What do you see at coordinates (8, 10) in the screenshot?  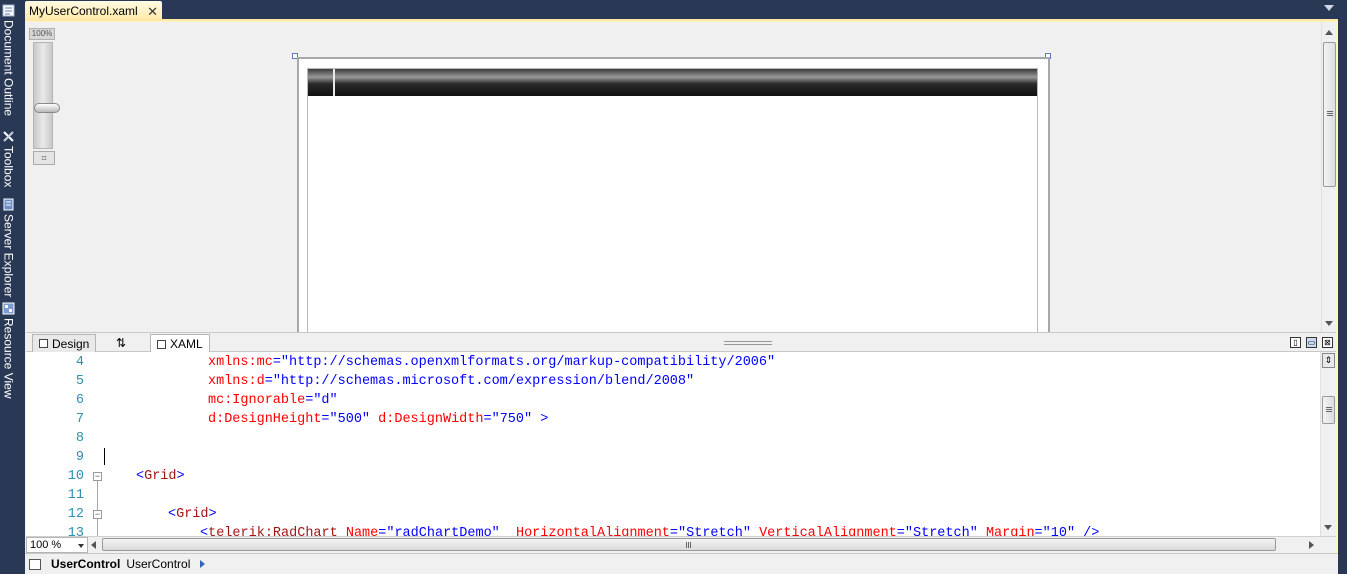 I see `document-outline-icon` at bounding box center [8, 10].